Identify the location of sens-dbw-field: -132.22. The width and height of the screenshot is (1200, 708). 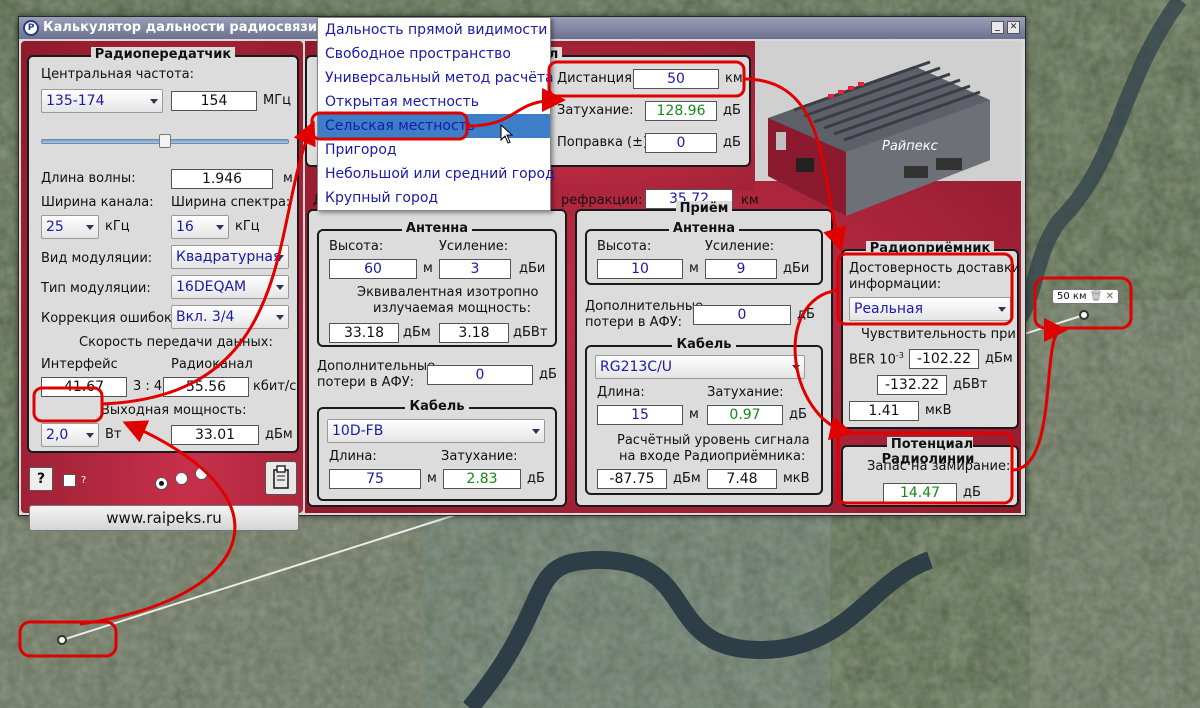
(912, 385).